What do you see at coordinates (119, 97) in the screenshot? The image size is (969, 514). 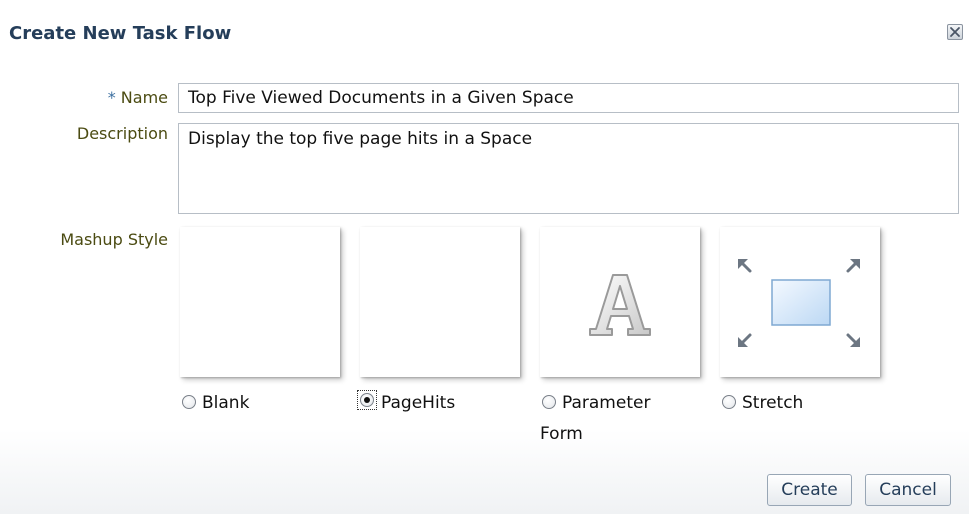 I see `name-label: * Name` at bounding box center [119, 97].